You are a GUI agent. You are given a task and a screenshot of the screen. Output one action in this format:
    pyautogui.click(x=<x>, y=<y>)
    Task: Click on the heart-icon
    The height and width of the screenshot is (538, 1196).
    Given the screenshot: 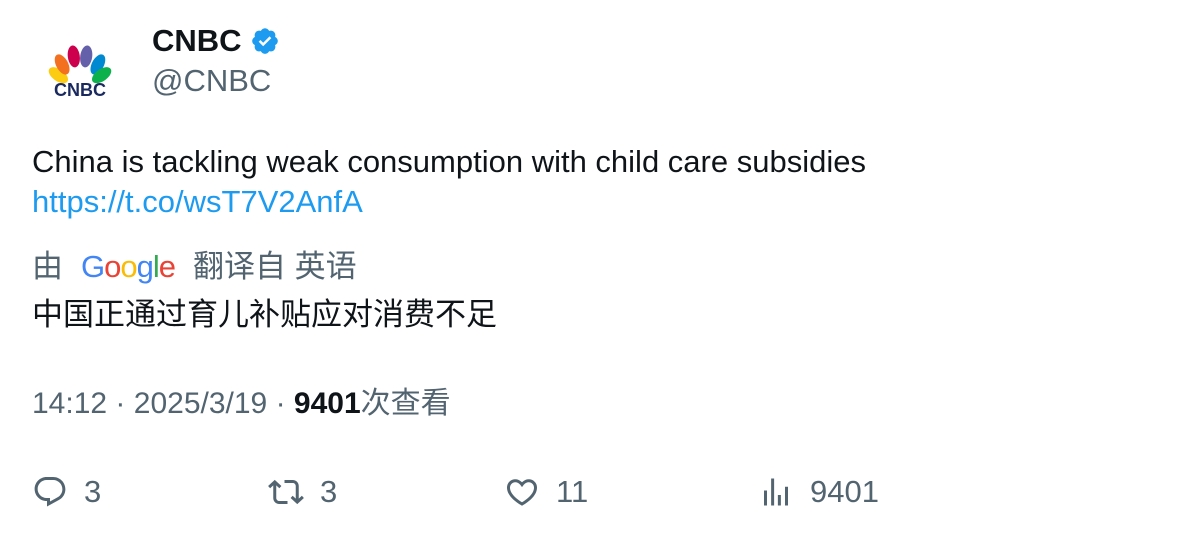 What is the action you would take?
    pyautogui.click(x=522, y=492)
    